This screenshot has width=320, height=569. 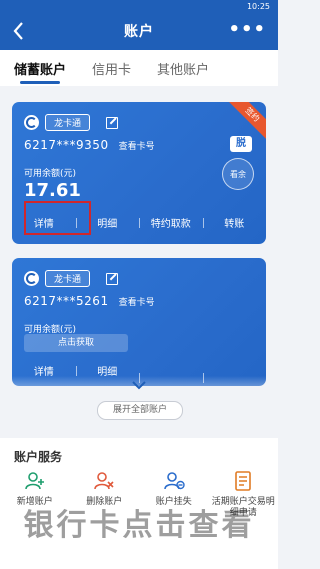 I want to click on chevron-left-icon, so click(x=18, y=31).